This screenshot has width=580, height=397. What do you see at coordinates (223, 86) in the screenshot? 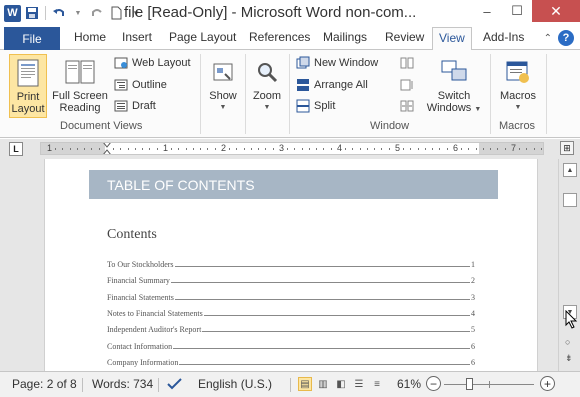
I see `show-button: Show ▼` at bounding box center [223, 86].